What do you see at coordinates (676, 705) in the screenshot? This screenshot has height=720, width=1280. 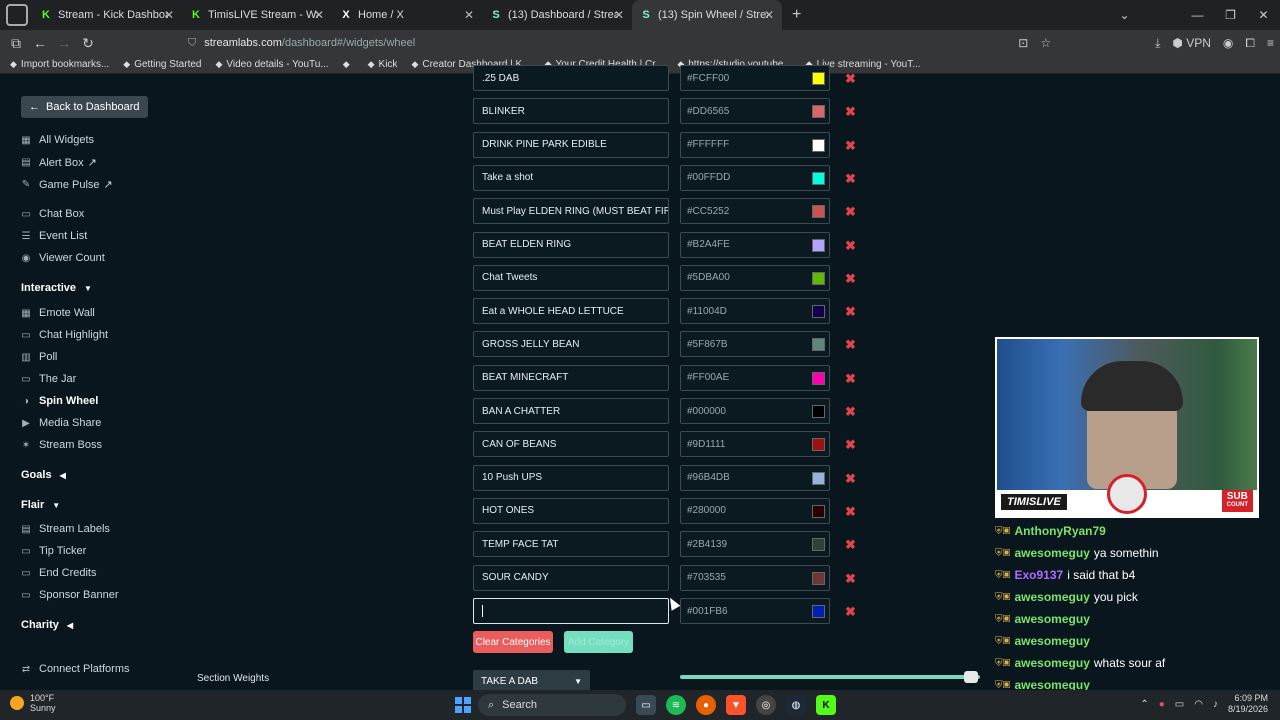 I see `spotify-icon: ≋` at bounding box center [676, 705].